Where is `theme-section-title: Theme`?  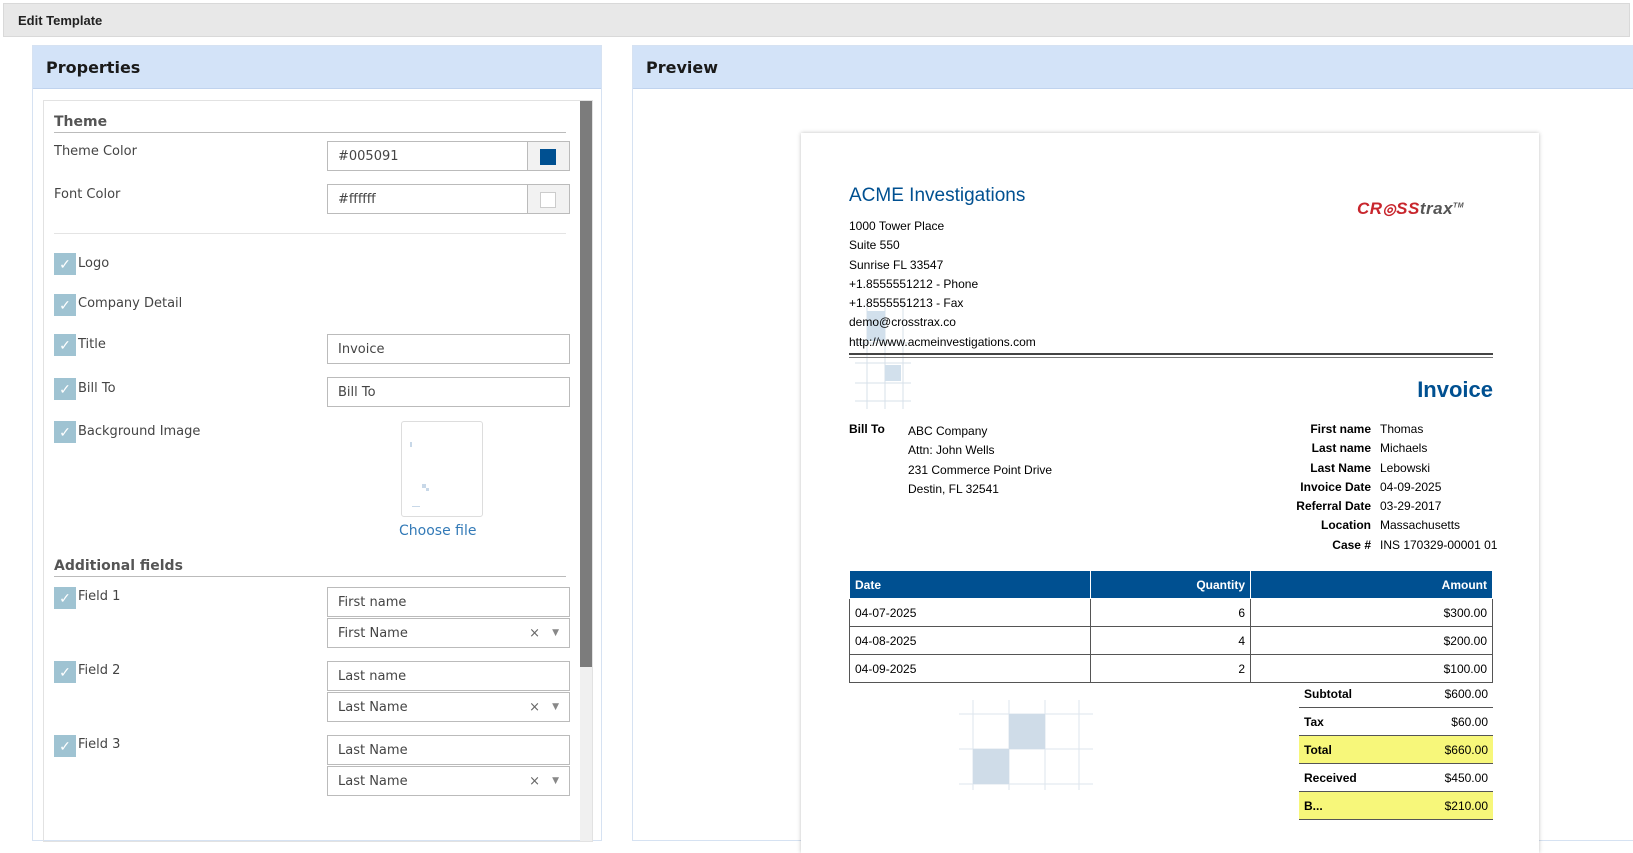
theme-section-title: Theme is located at coordinates (310, 123).